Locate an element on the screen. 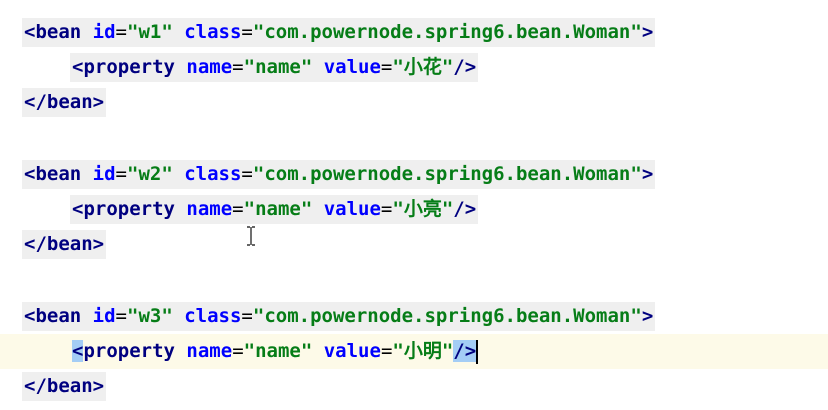 The height and width of the screenshot is (410, 828). attr-id-value: "w1" is located at coordinates (150, 32).